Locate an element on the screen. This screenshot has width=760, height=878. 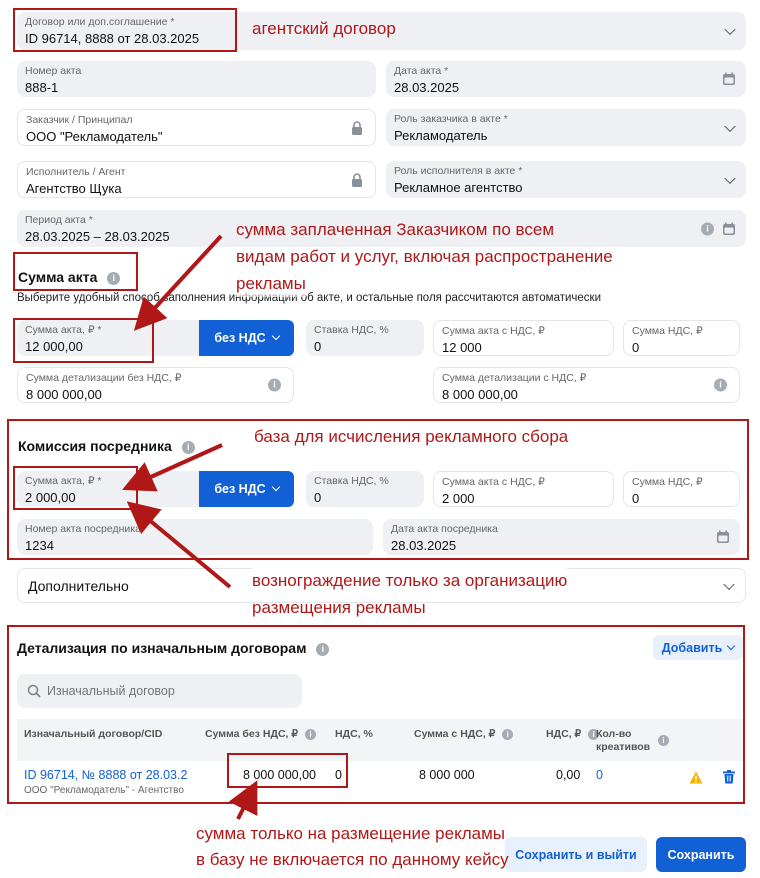
annotation-total-sum-1: сумма заплаченная Заказчиком по всем is located at coordinates (395, 229).